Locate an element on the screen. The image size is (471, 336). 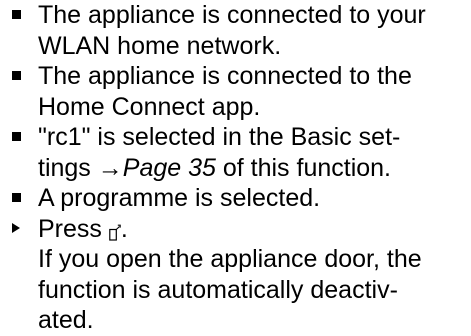
list-item: A programme is selected. is located at coordinates (235, 198).